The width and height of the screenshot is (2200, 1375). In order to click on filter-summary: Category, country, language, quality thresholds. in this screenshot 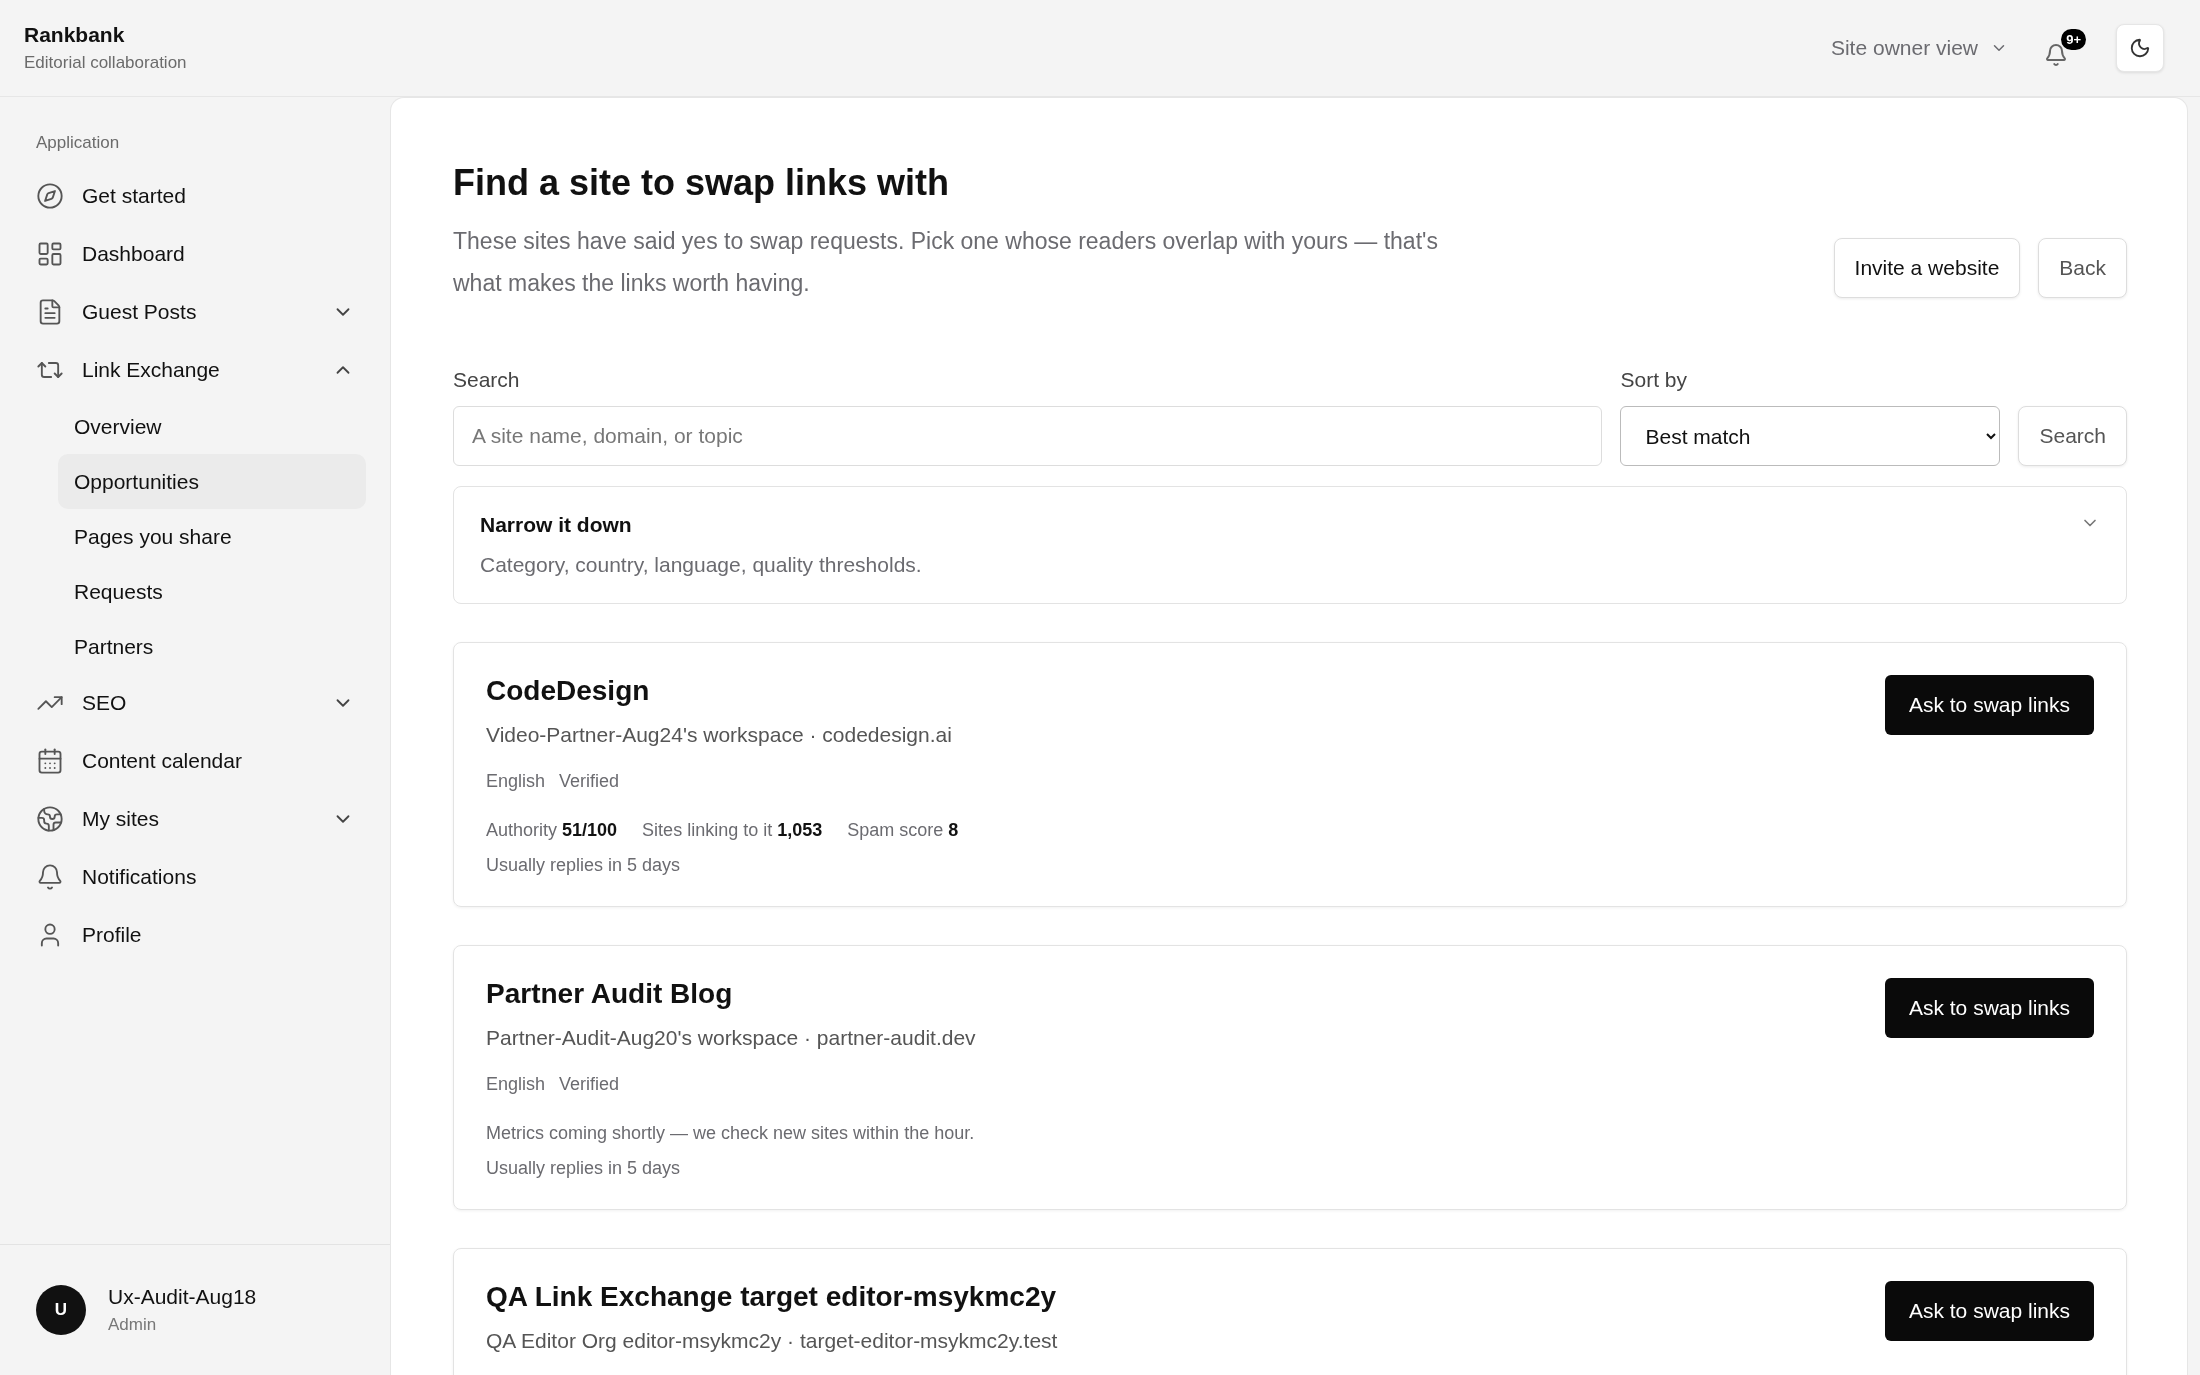, I will do `click(701, 565)`.